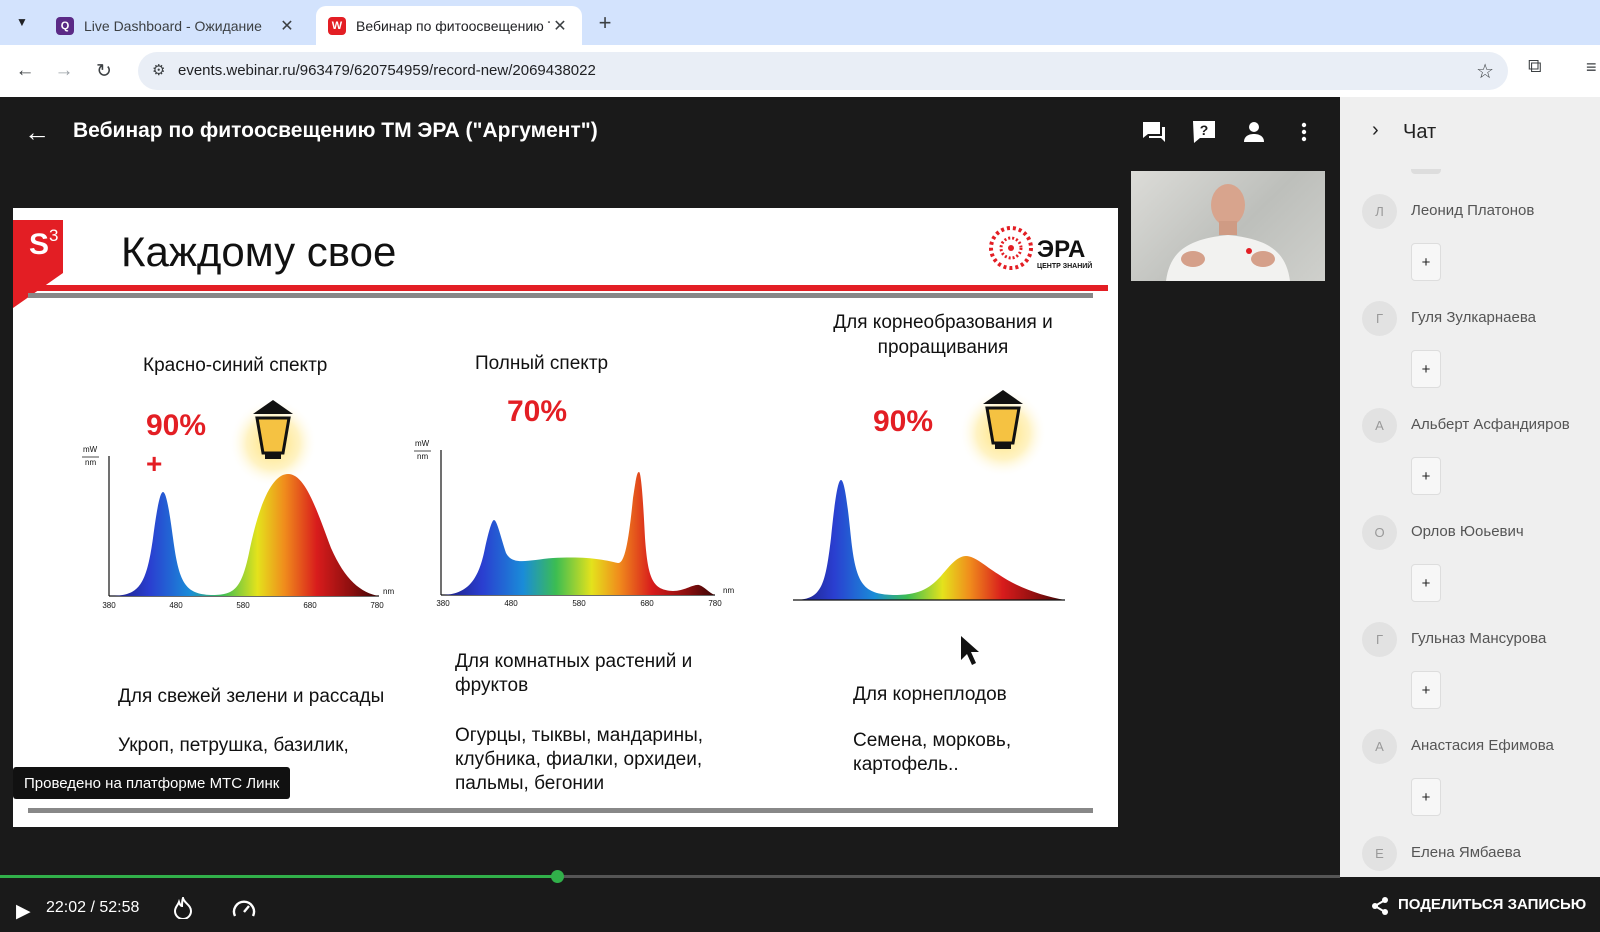  What do you see at coordinates (243, 605) in the screenshot?
I see `tick-label: 580` at bounding box center [243, 605].